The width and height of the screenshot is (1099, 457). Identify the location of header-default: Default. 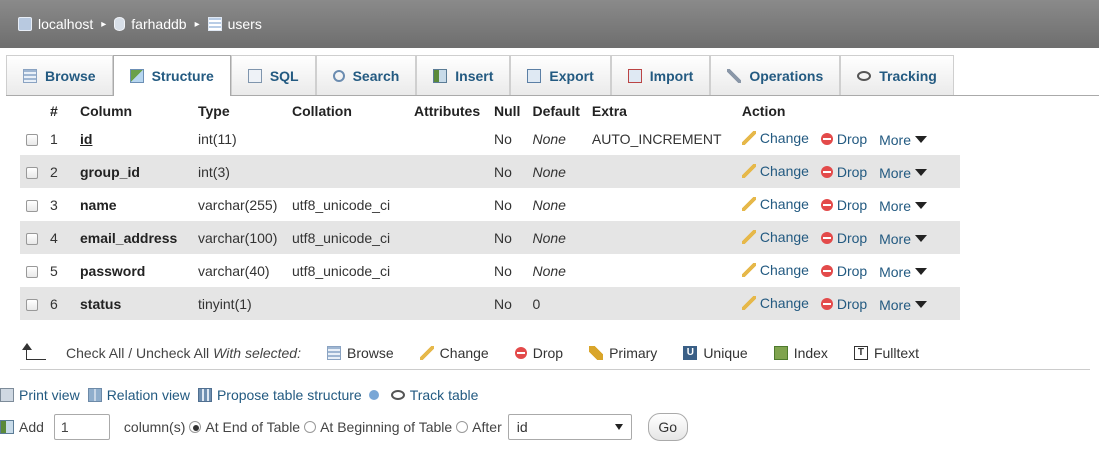
(556, 111).